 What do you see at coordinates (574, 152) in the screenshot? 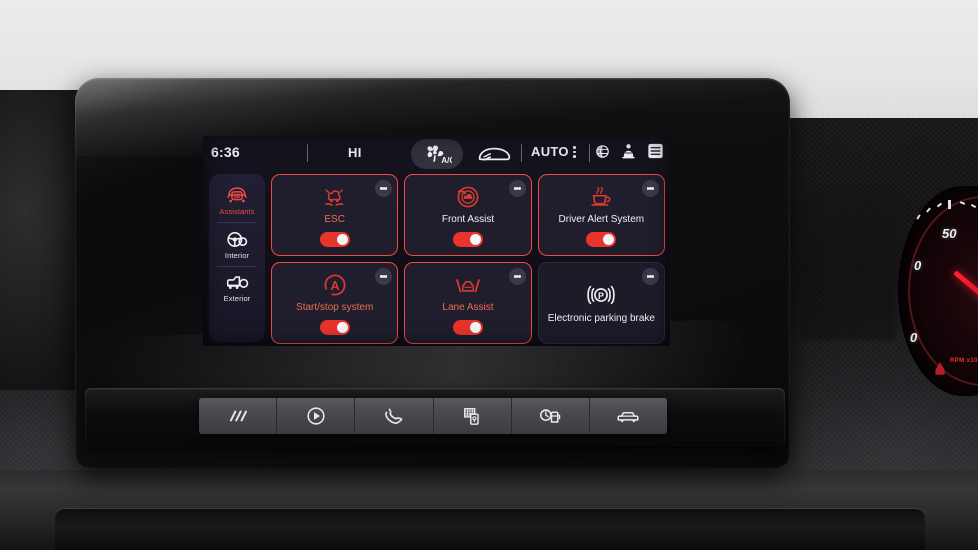
I see `climate-menu-icon` at bounding box center [574, 152].